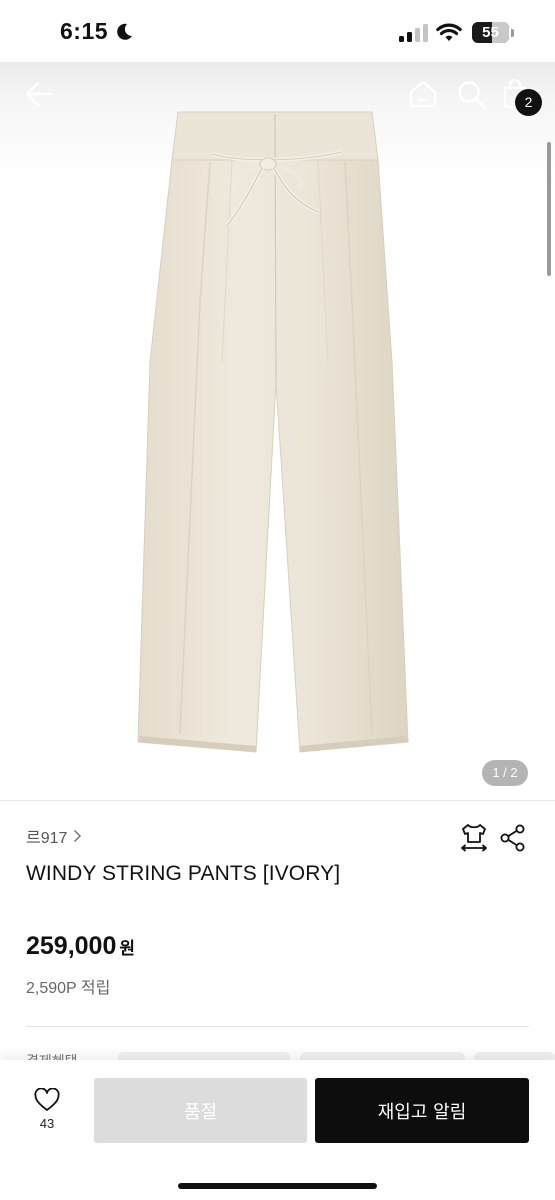  Describe the element at coordinates (528, 102) in the screenshot. I see `cart-count-badge: 2` at that location.